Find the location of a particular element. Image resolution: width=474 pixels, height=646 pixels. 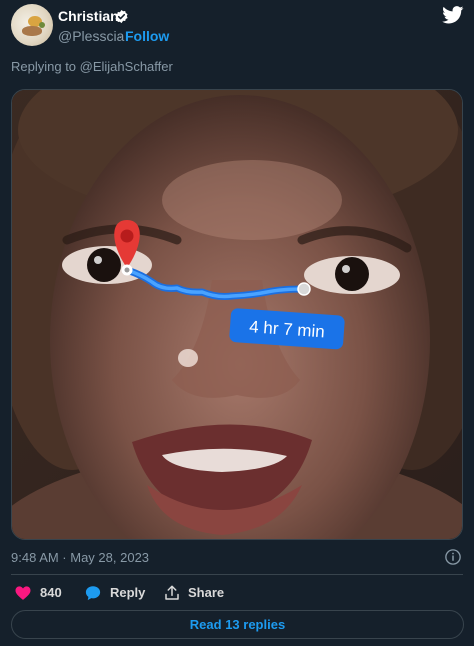

share-button: Share is located at coordinates (198, 593).